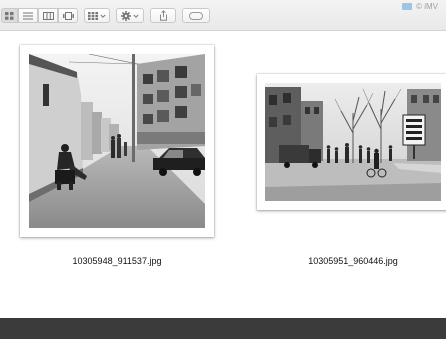 The image size is (446, 339). What do you see at coordinates (93, 15) in the screenshot?
I see `arrange-grid-icon` at bounding box center [93, 15].